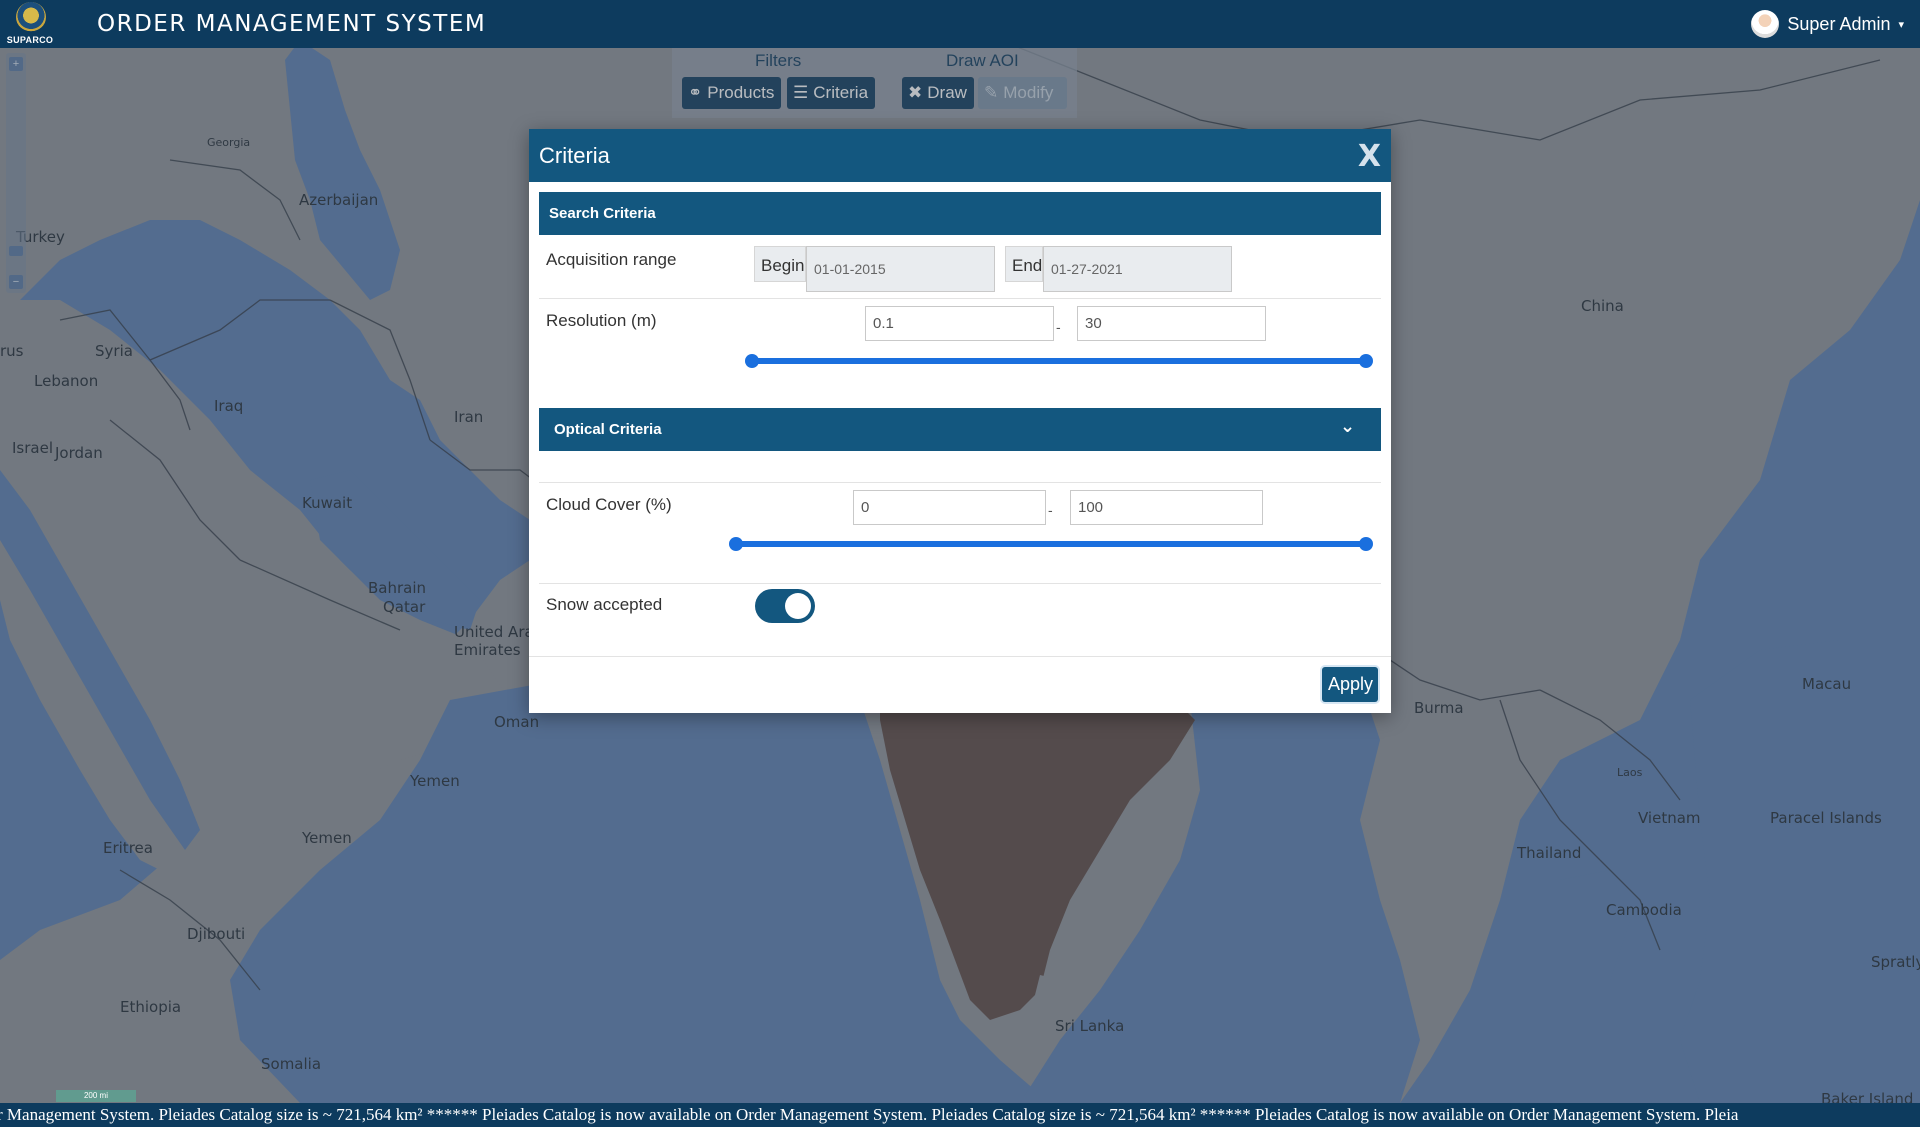 The height and width of the screenshot is (1127, 1920). I want to click on avatar, so click(1765, 24).